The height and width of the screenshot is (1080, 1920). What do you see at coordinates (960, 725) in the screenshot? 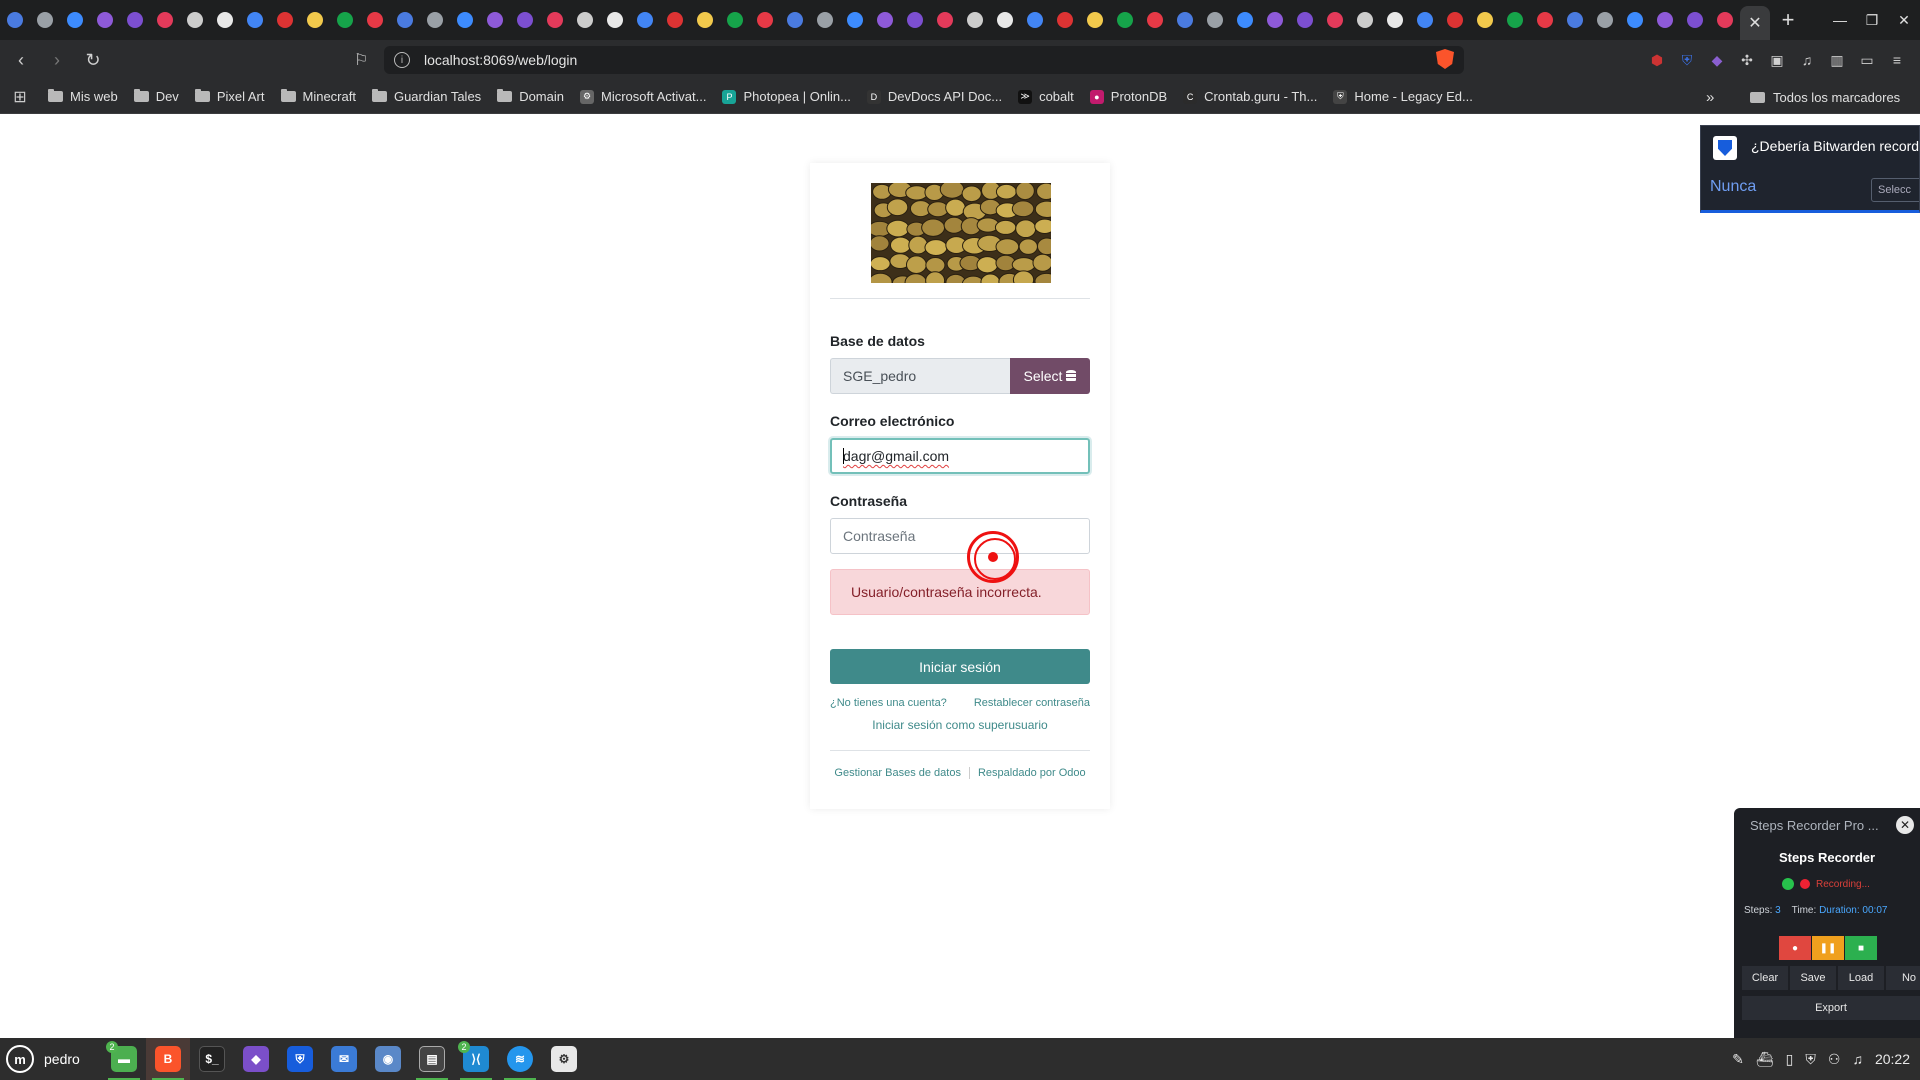
I see `superuser-link: Iniciar sesión como superusuario` at bounding box center [960, 725].